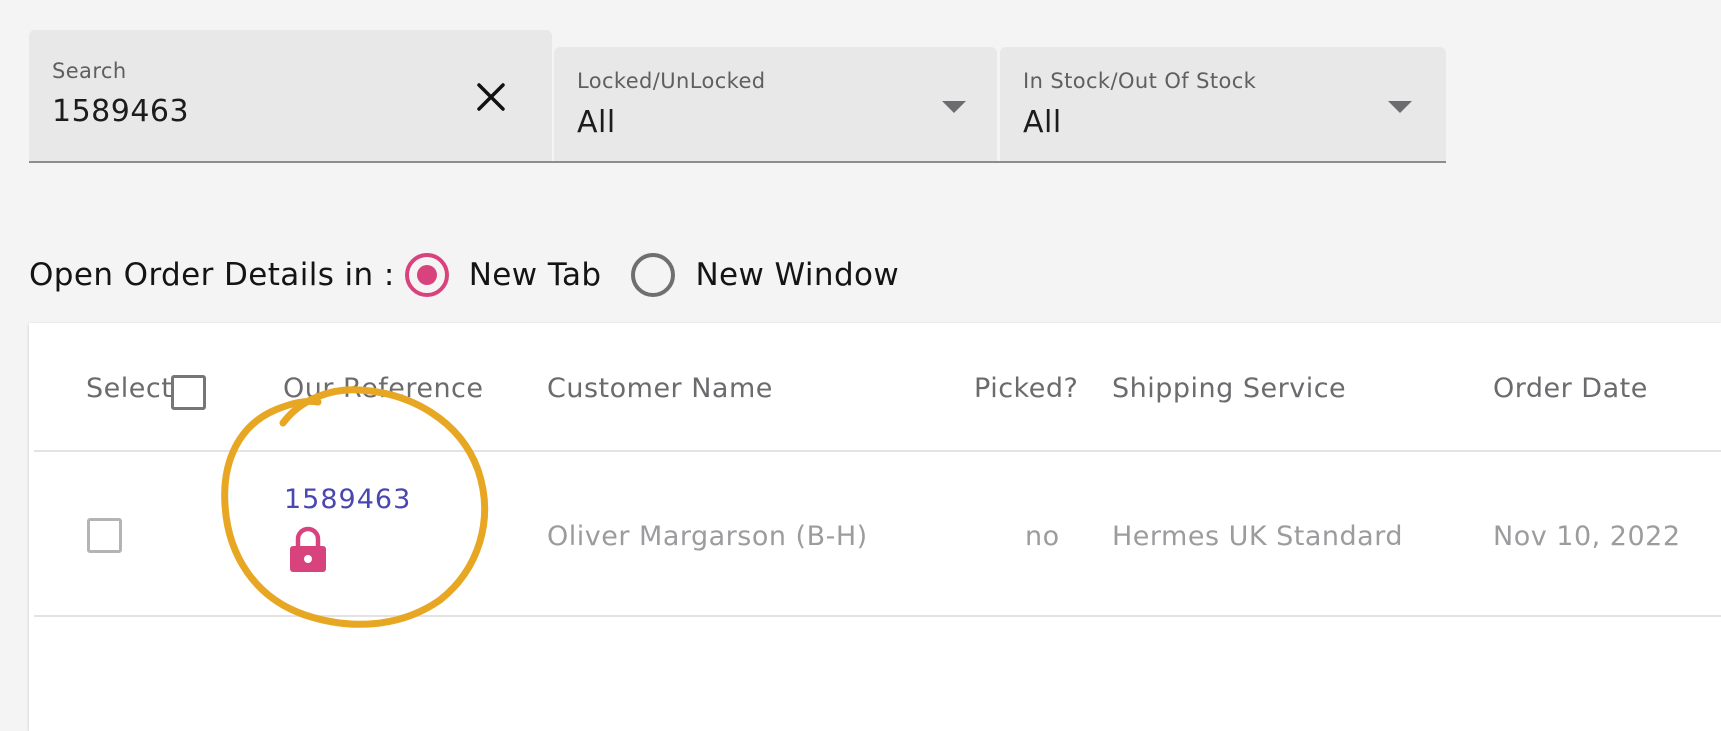 This screenshot has height=731, width=1721. What do you see at coordinates (120, 111) in the screenshot?
I see `search-input: 1589463` at bounding box center [120, 111].